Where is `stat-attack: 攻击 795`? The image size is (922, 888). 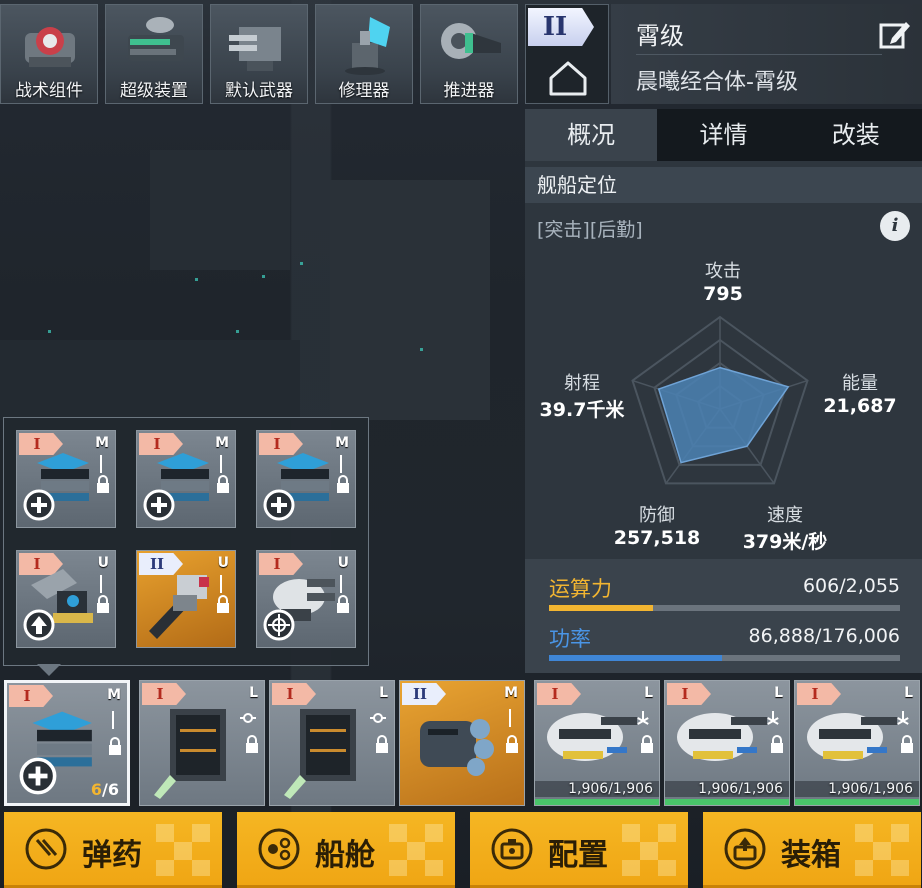 stat-attack: 攻击 795 is located at coordinates (723, 281).